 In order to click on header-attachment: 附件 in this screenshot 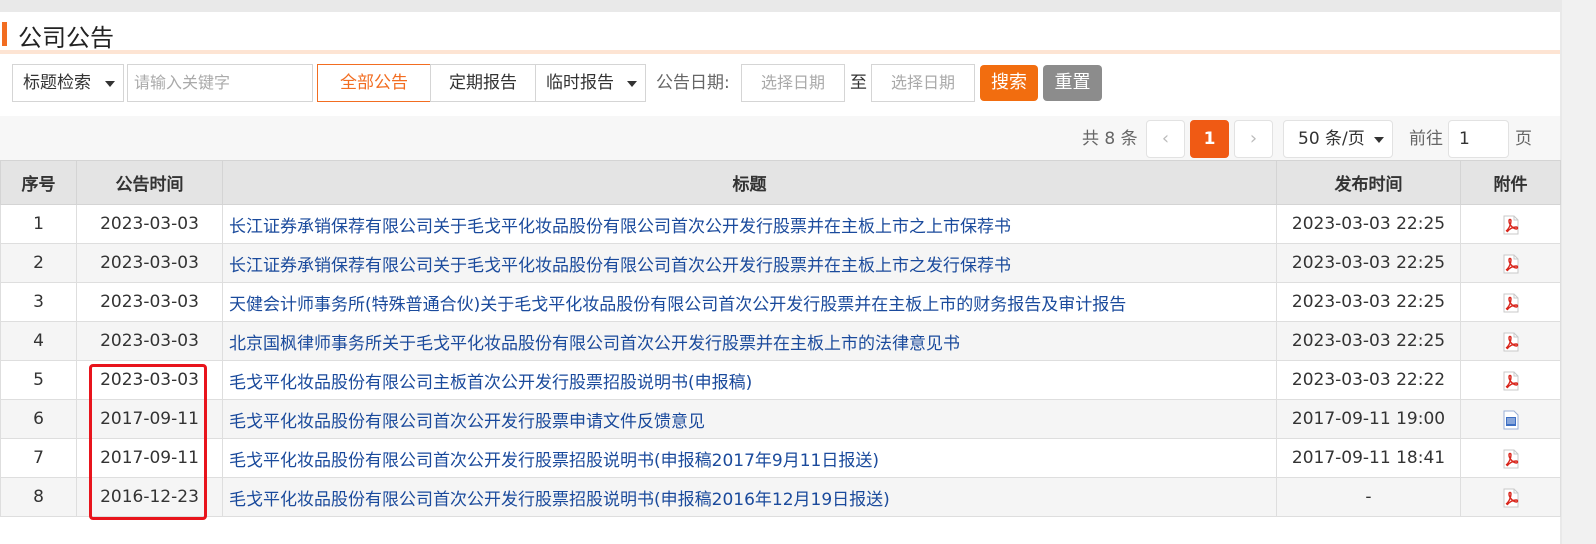, I will do `click(1510, 182)`.